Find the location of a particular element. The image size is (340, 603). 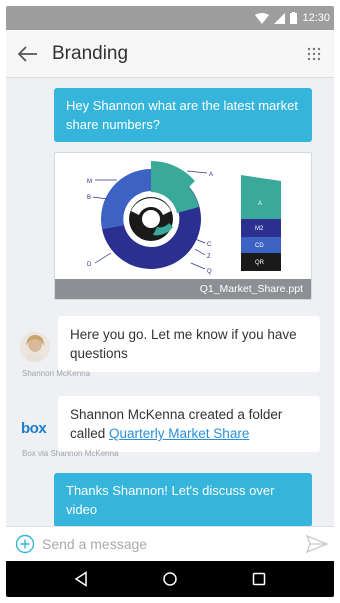

square-recents-icon is located at coordinates (259, 579).